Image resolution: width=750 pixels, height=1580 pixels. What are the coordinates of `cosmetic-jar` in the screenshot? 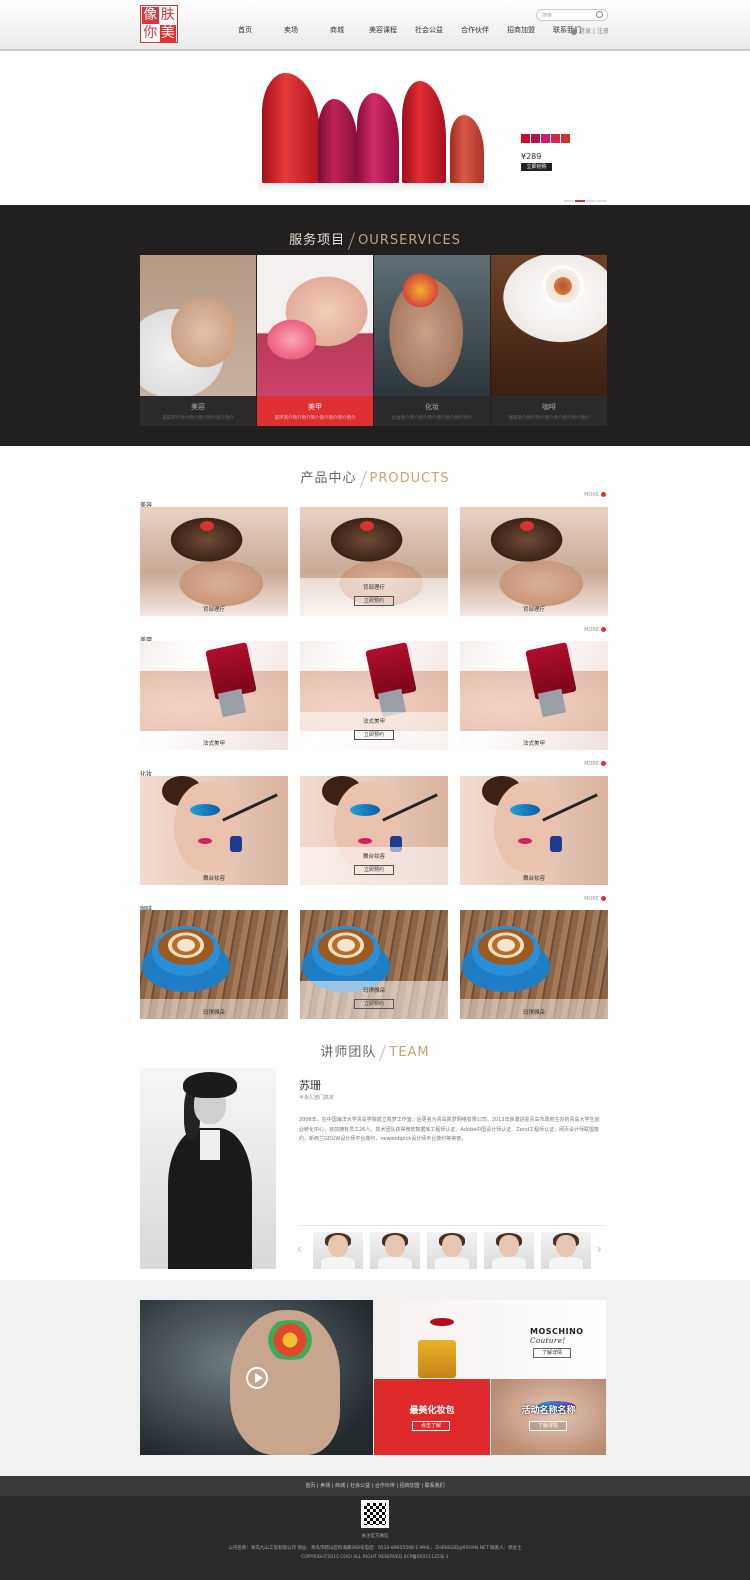 It's located at (236, 844).